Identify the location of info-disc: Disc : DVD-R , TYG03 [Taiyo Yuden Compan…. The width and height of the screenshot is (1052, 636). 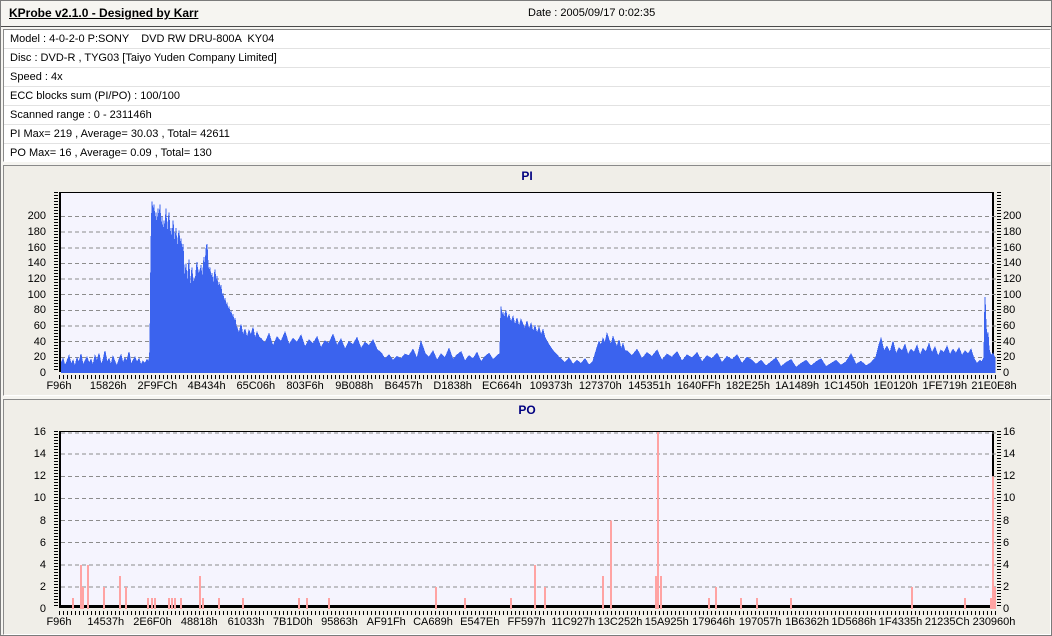
(527, 58).